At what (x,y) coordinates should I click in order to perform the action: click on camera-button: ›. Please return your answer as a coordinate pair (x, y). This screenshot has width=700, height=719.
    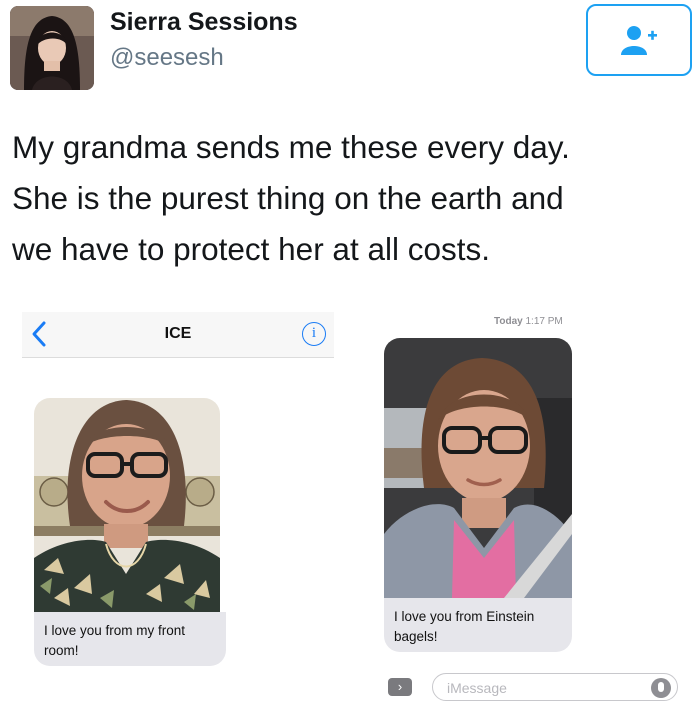
    Looking at the image, I should click on (400, 687).